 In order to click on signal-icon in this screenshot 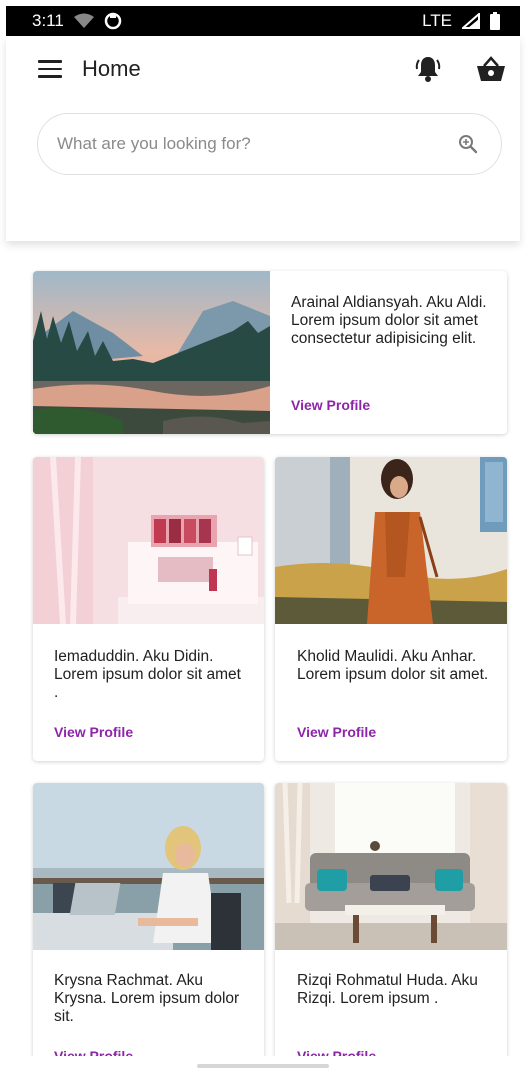, I will do `click(471, 21)`.